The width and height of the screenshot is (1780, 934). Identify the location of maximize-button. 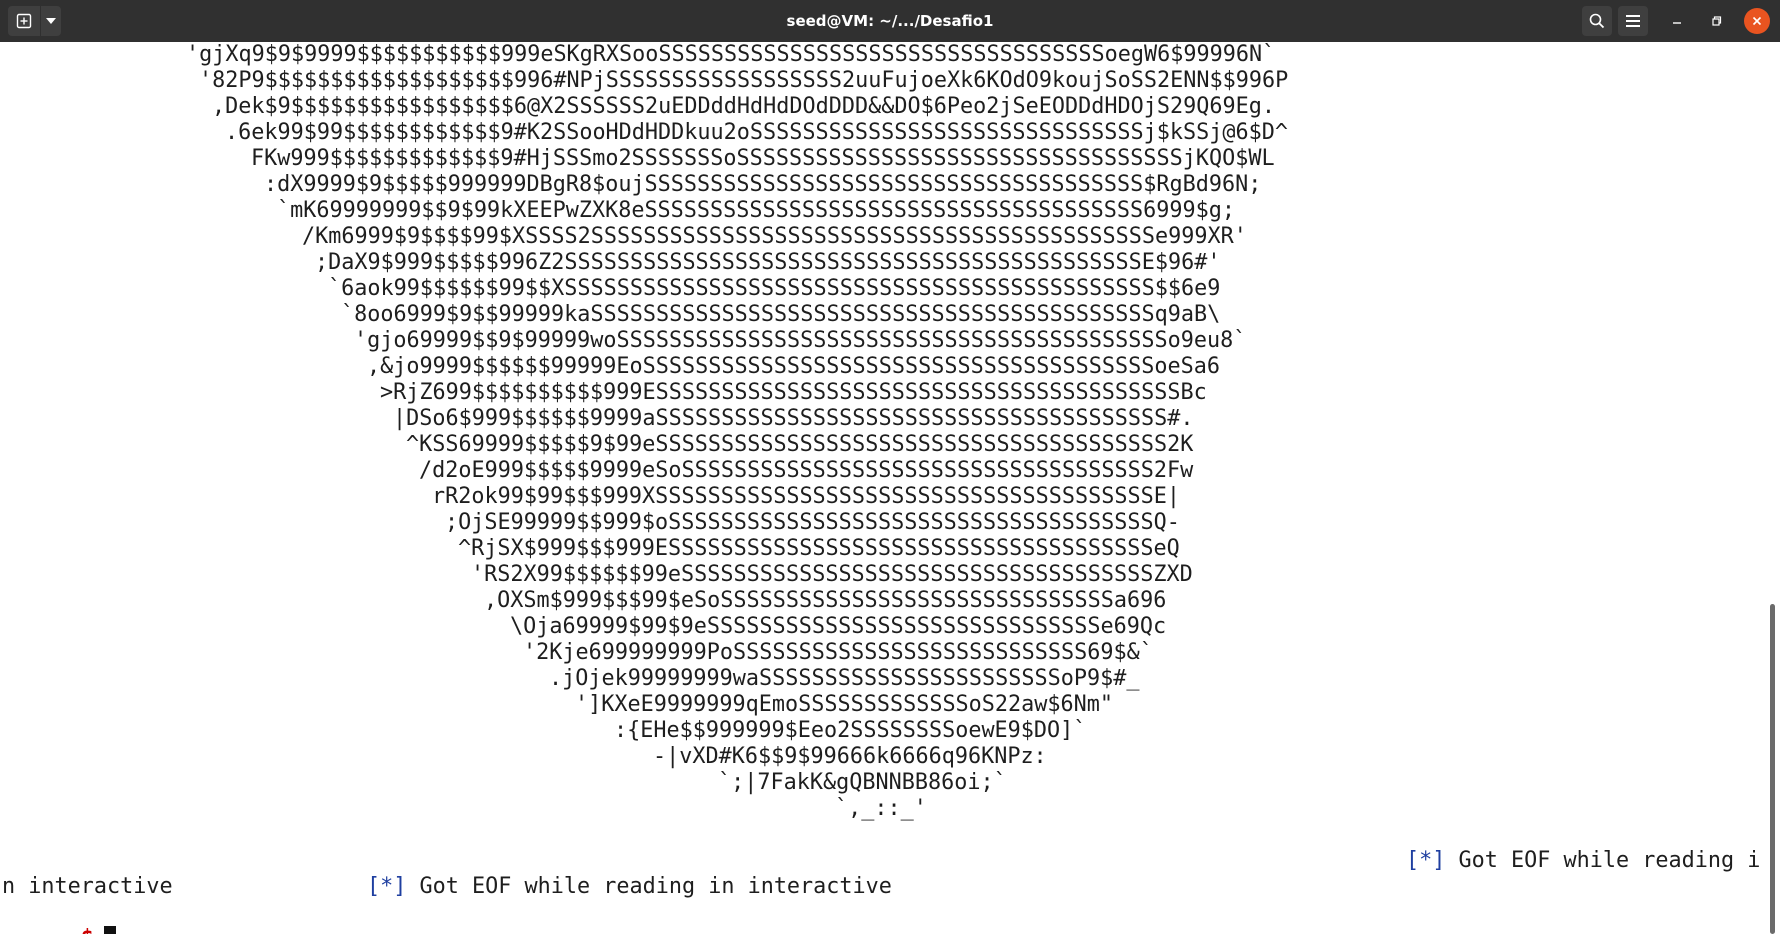
(1717, 21).